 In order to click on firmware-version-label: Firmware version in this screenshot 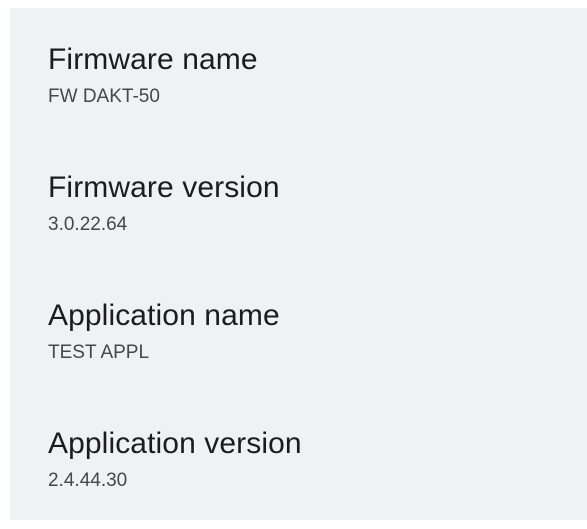, I will do `click(164, 187)`.